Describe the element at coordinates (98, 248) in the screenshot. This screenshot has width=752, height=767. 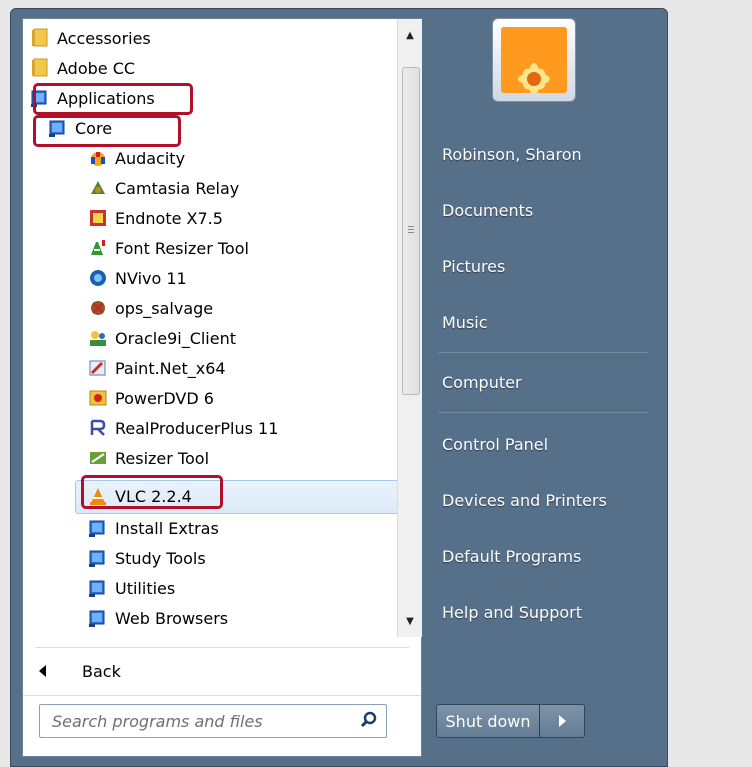
I see `font-resizer-icon` at that location.